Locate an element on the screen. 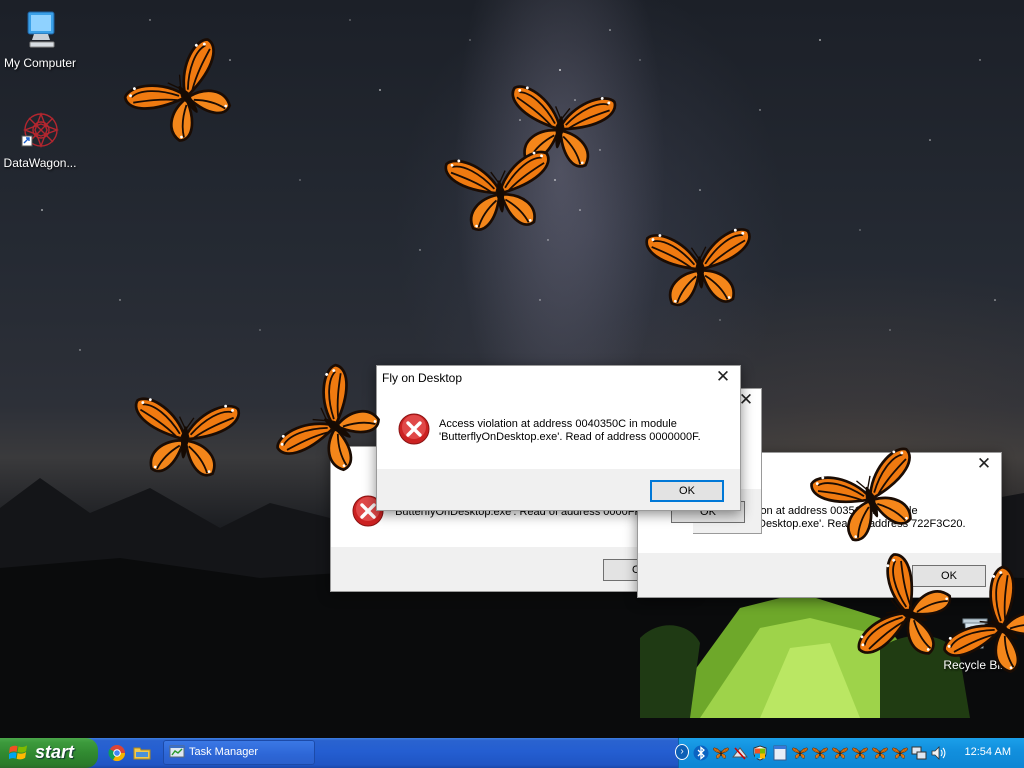  network-disabled-icon is located at coordinates (740, 753).